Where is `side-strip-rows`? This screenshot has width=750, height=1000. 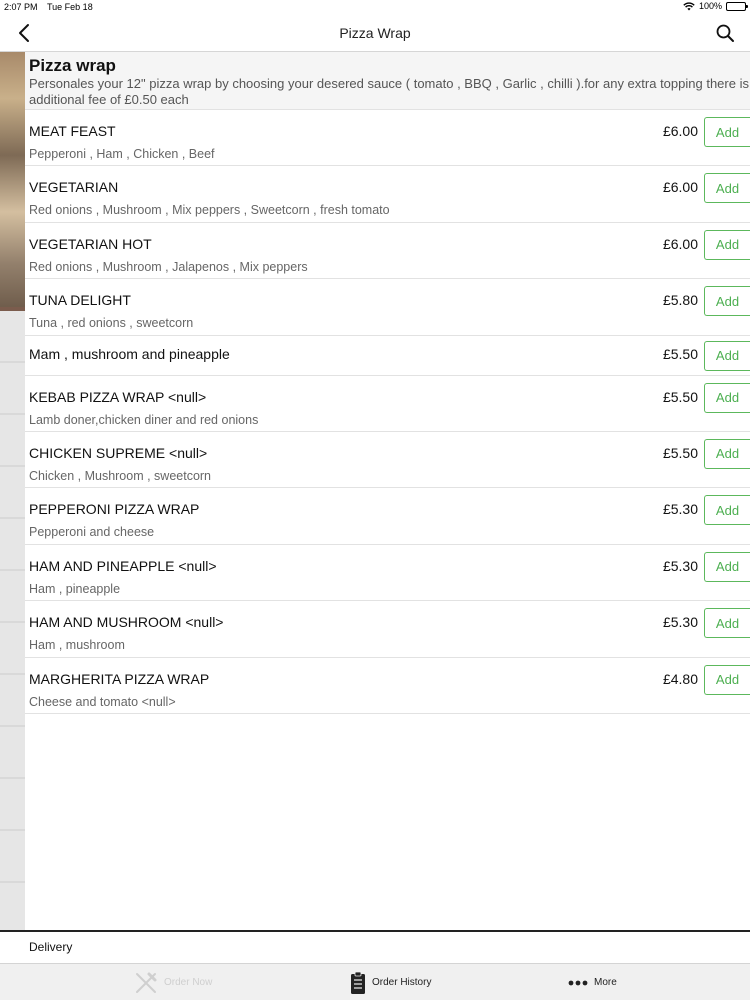
side-strip-rows is located at coordinates (12, 621).